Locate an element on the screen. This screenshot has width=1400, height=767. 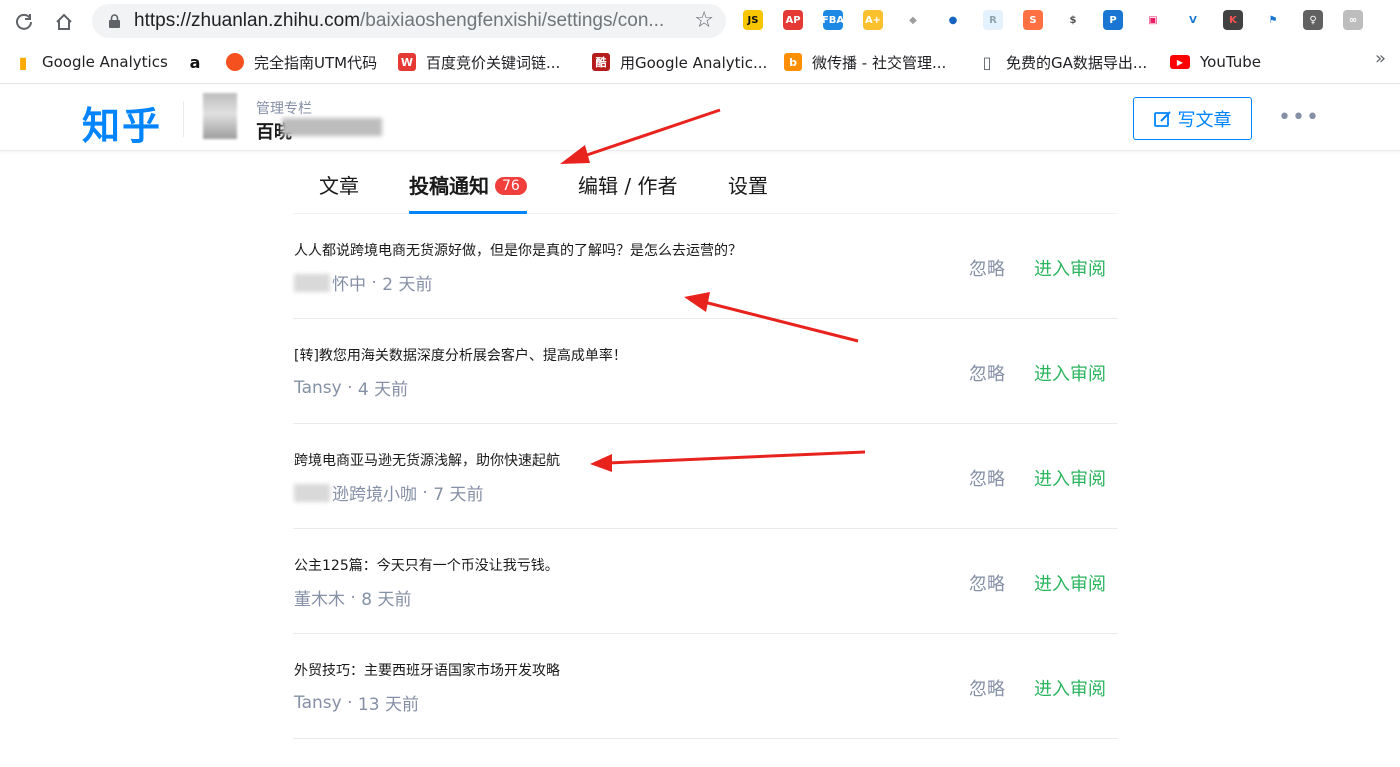
column-avatar is located at coordinates (220, 116).